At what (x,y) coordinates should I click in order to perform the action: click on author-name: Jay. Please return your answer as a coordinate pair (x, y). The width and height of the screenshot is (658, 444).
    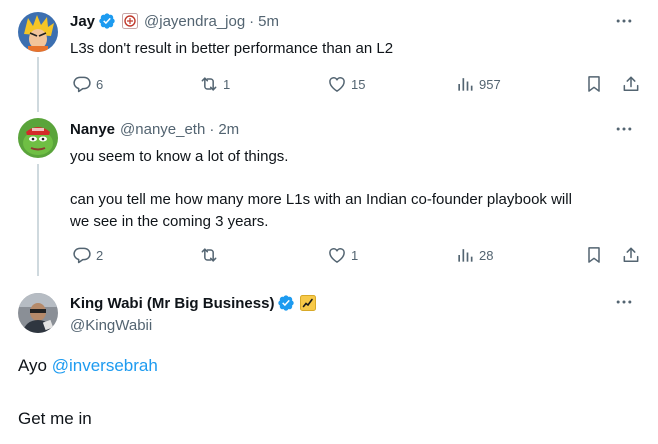
    Looking at the image, I should click on (82, 21).